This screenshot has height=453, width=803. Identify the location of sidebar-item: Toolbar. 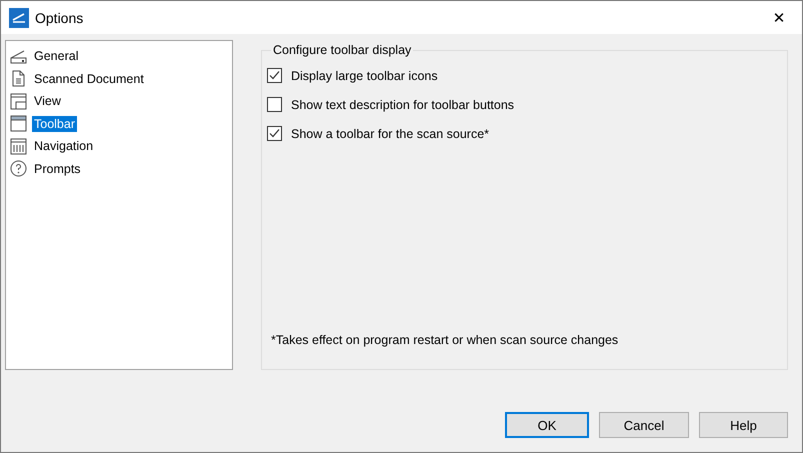
(54, 124).